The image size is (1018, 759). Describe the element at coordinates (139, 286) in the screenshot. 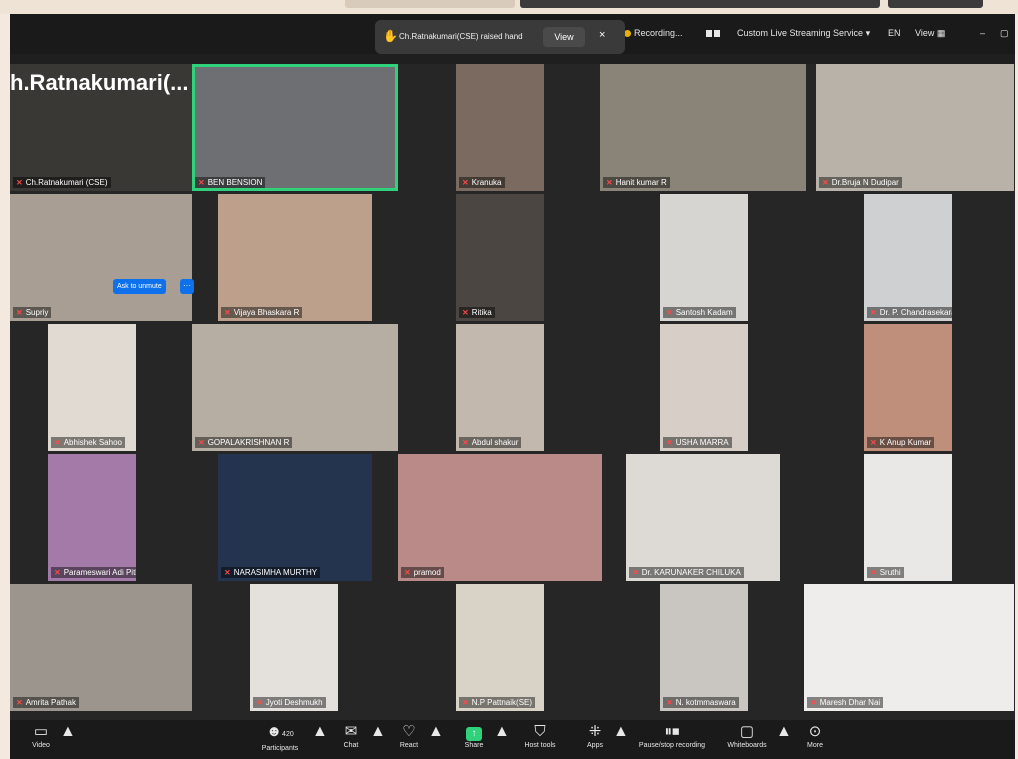

I see `ask-to-unmute-button: Ask to unmute` at that location.